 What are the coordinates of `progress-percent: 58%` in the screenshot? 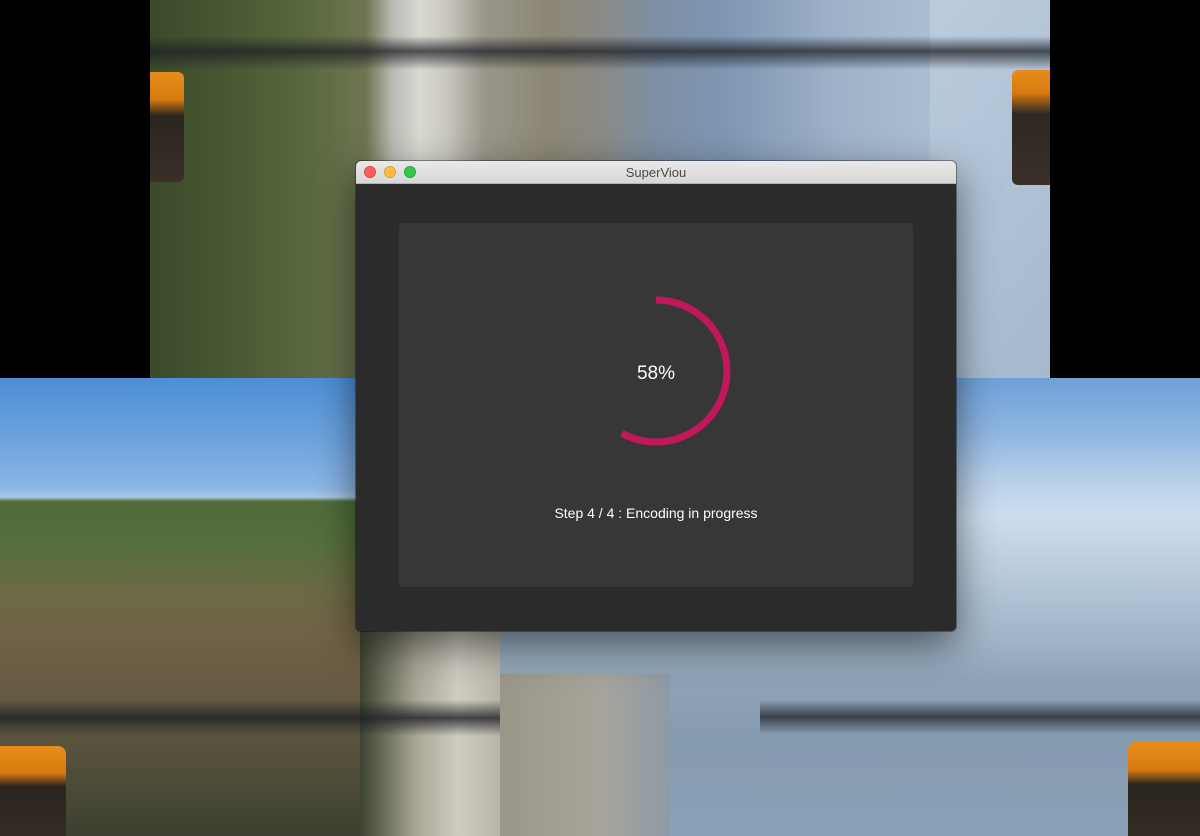 It's located at (656, 373).